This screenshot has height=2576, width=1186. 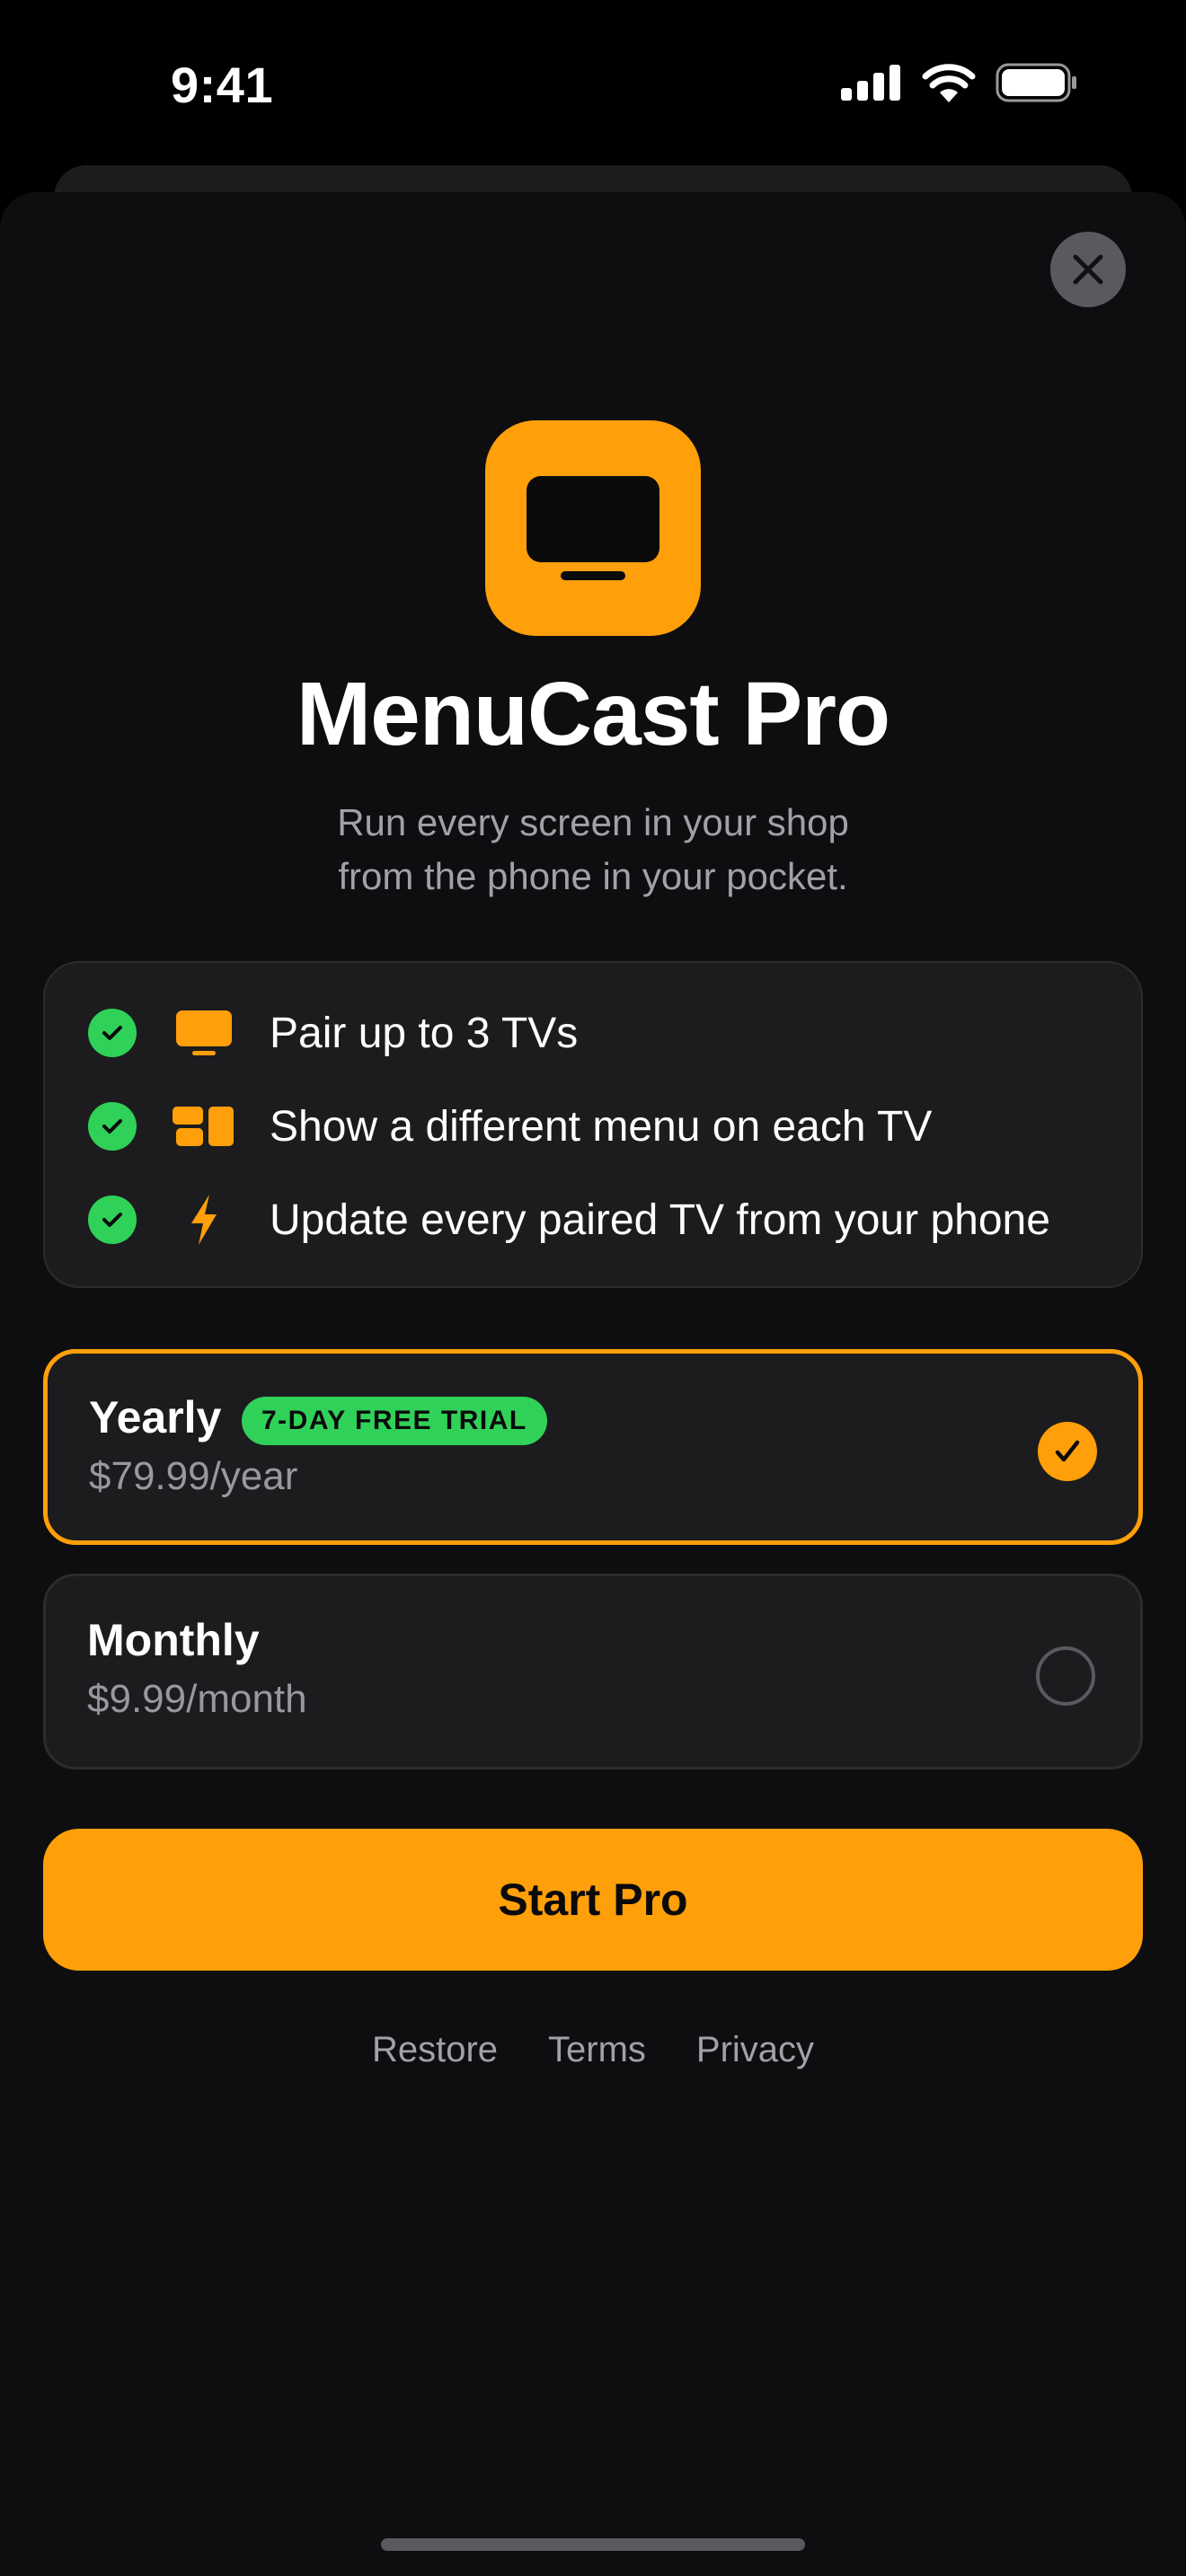 I want to click on app-icon-stand, so click(x=593, y=575).